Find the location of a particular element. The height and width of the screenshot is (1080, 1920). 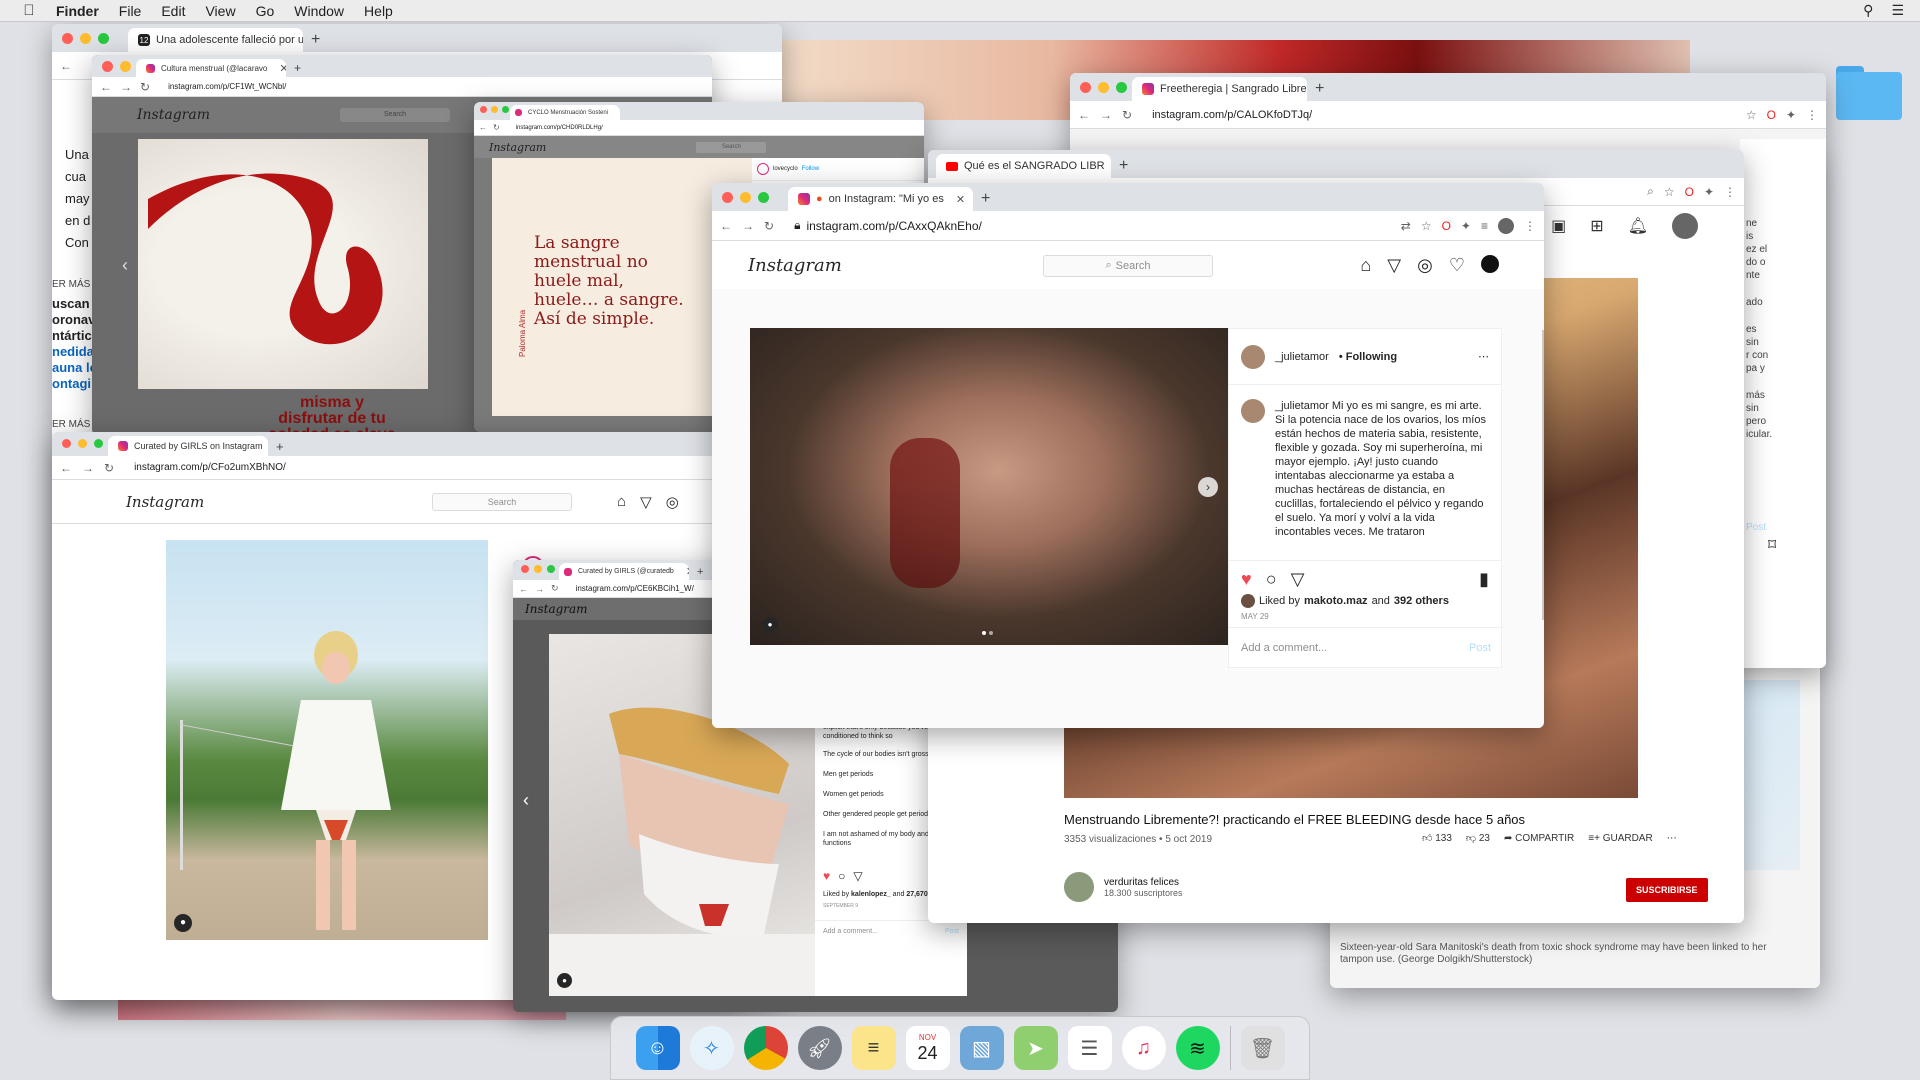

tab-curated2: Curated by GIRLS (@curatedb ✕ is located at coordinates (624, 571).